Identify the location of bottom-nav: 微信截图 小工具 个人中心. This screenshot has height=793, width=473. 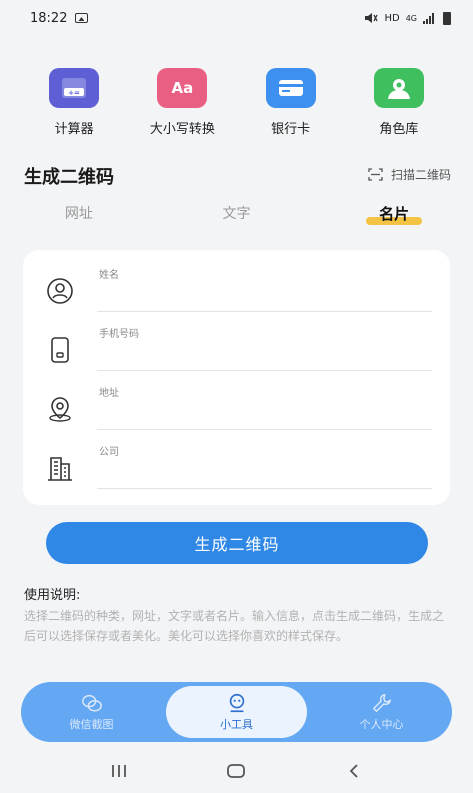
(236, 712).